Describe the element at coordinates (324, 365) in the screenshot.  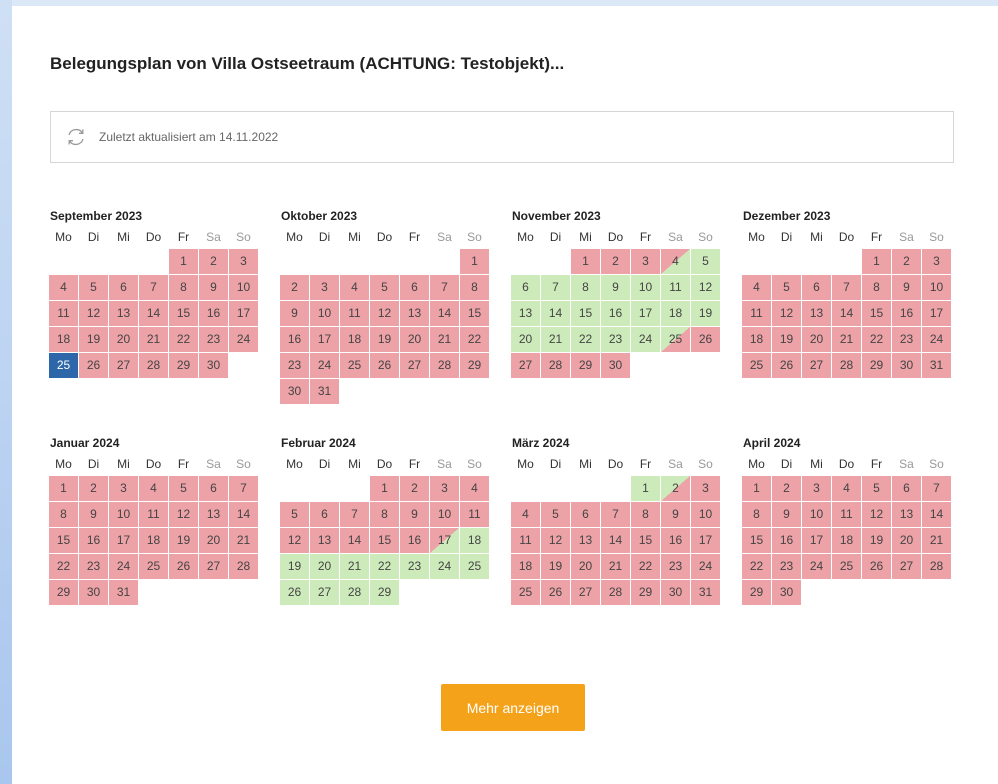
I see `day-cell-booked: 24` at that location.